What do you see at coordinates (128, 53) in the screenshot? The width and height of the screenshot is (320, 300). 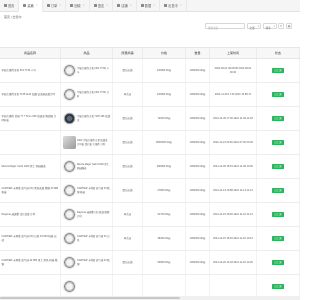 I see `column-header: 所属商铺` at bounding box center [128, 53].